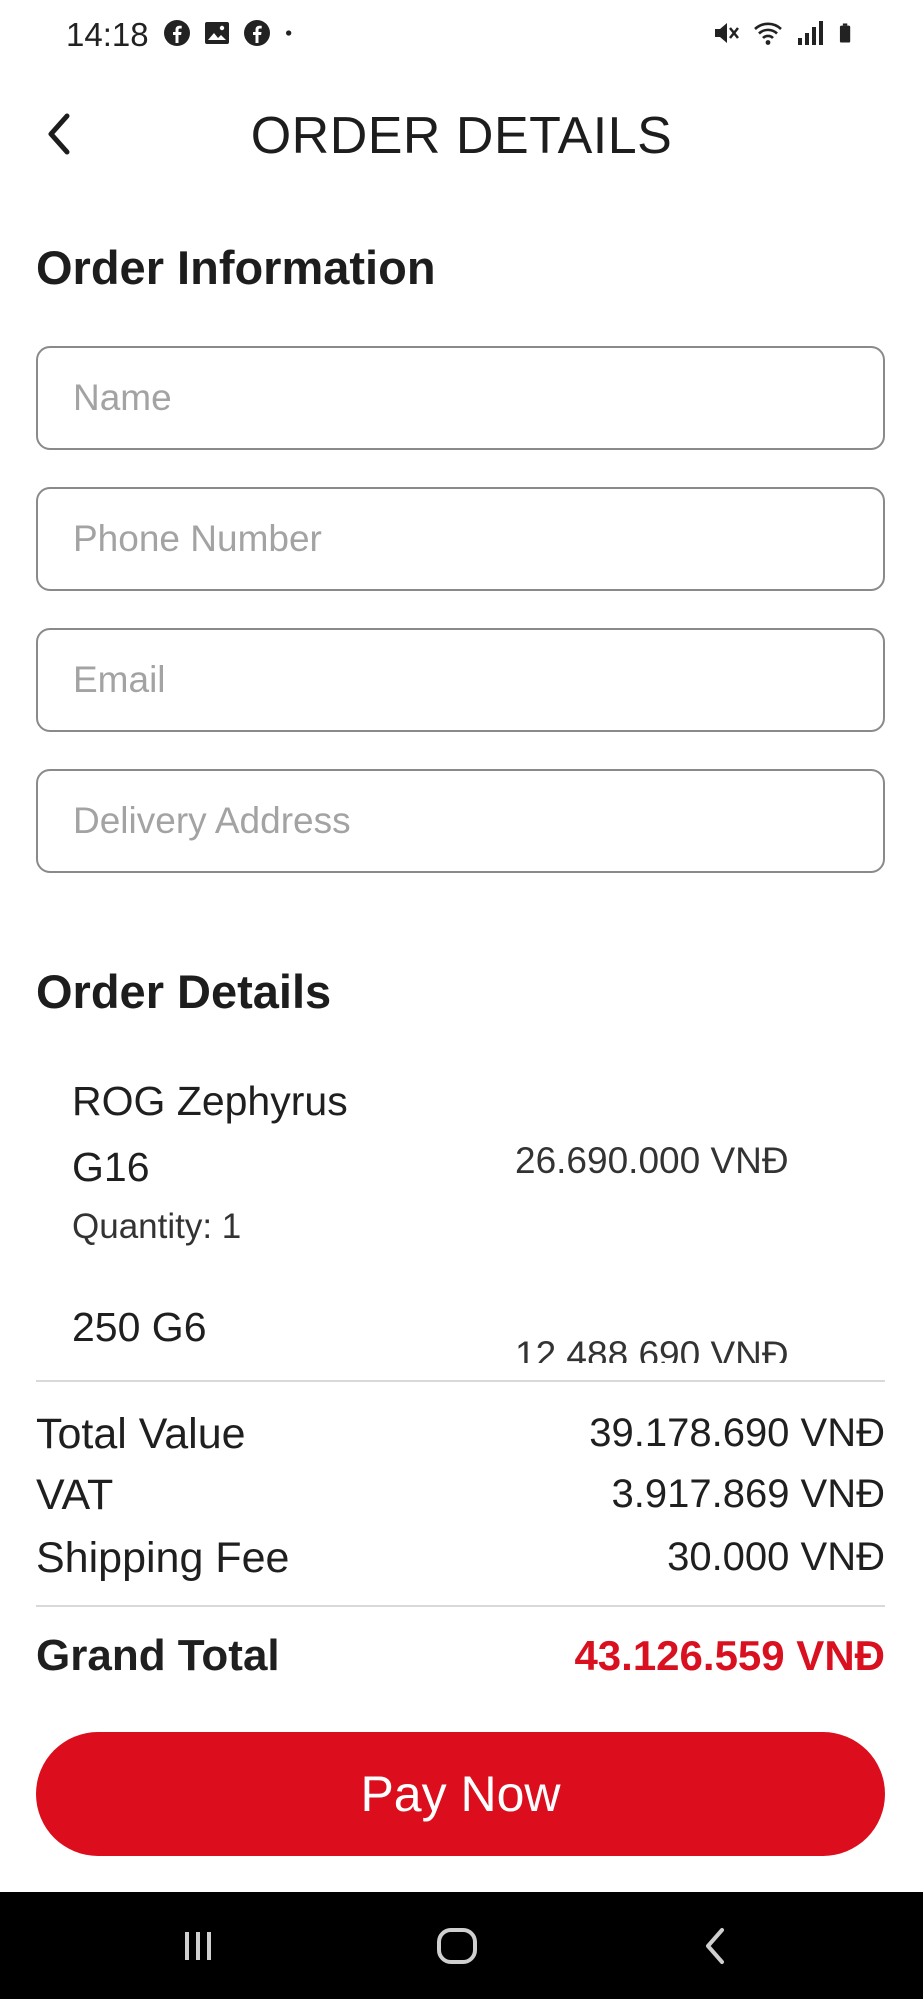  I want to click on header: ORDER DETAILS, so click(461, 135).